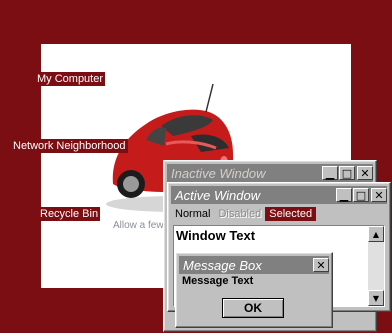 The width and height of the screenshot is (392, 333). Describe the element at coordinates (69, 146) in the screenshot. I see `desktop-icon-network-neighborhood-label: Network Neighborhood` at that location.